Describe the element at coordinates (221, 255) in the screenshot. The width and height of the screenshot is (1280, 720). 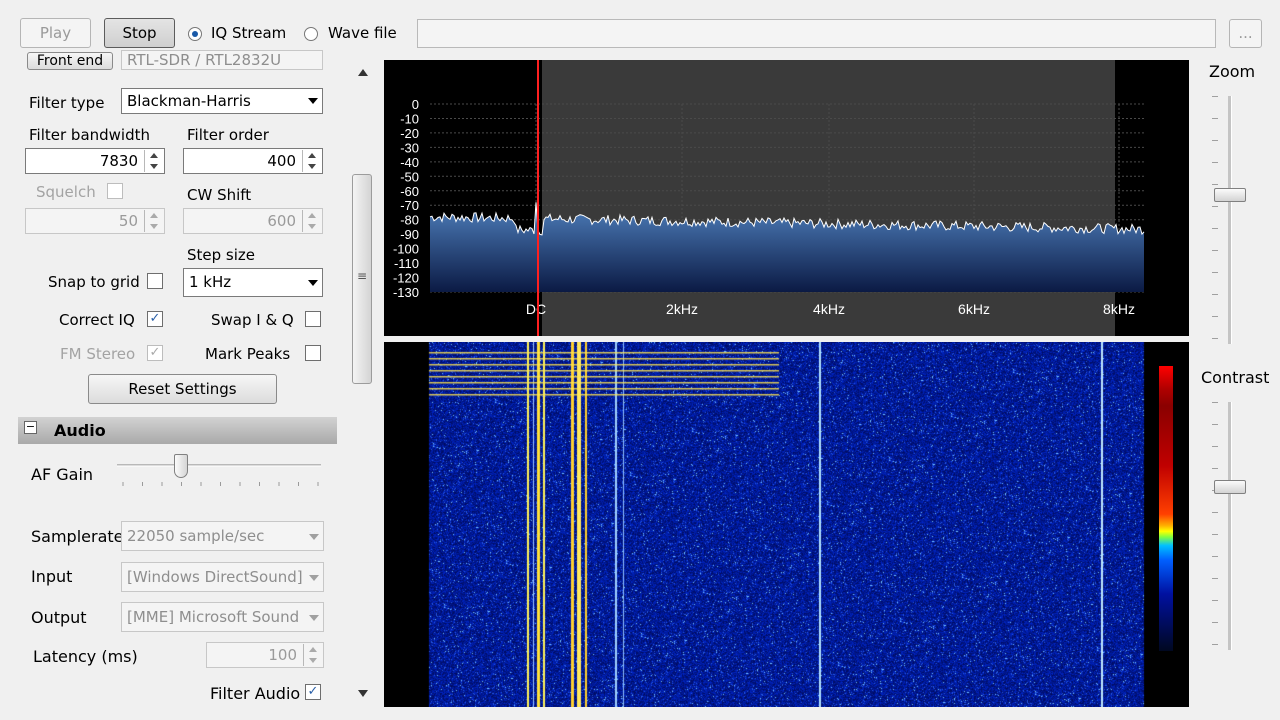
I see `step-size-label: Step size` at that location.